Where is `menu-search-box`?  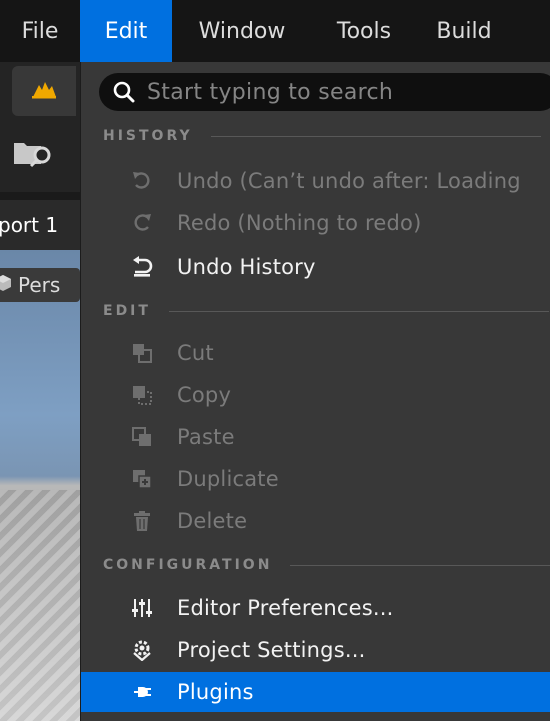 menu-search-box is located at coordinates (324, 92).